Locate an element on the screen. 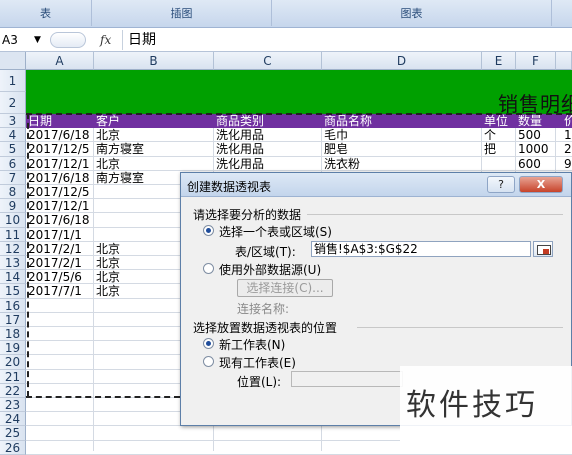 This screenshot has height=455, width=572. header-customer: 客户 is located at coordinates (108, 121).